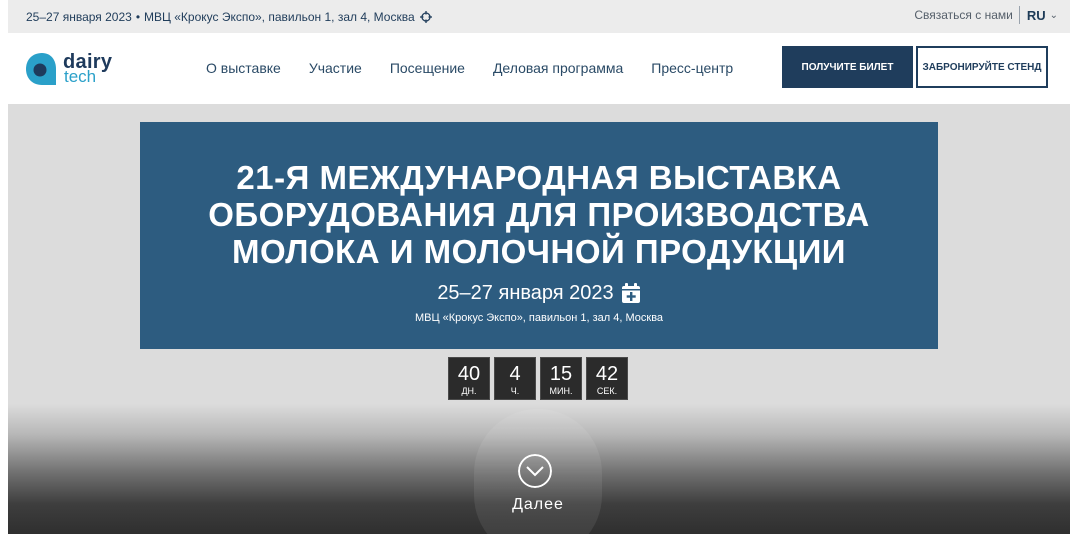  Describe the element at coordinates (561, 374) in the screenshot. I see `countdown-value: 15` at that location.